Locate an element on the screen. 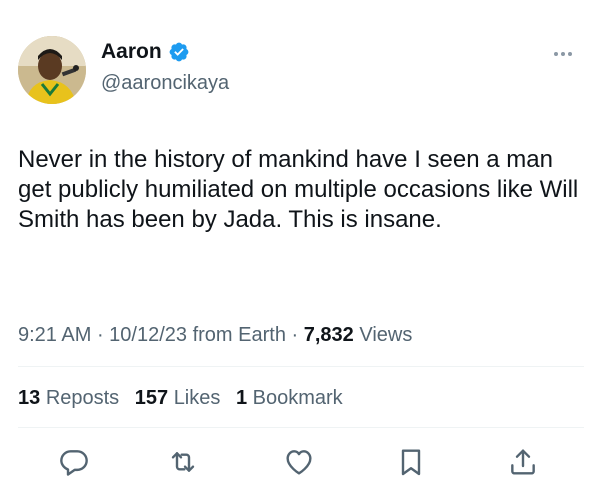  engagement-stats: 13 Reposts 157 Likes 1 Bookmark is located at coordinates (180, 398).